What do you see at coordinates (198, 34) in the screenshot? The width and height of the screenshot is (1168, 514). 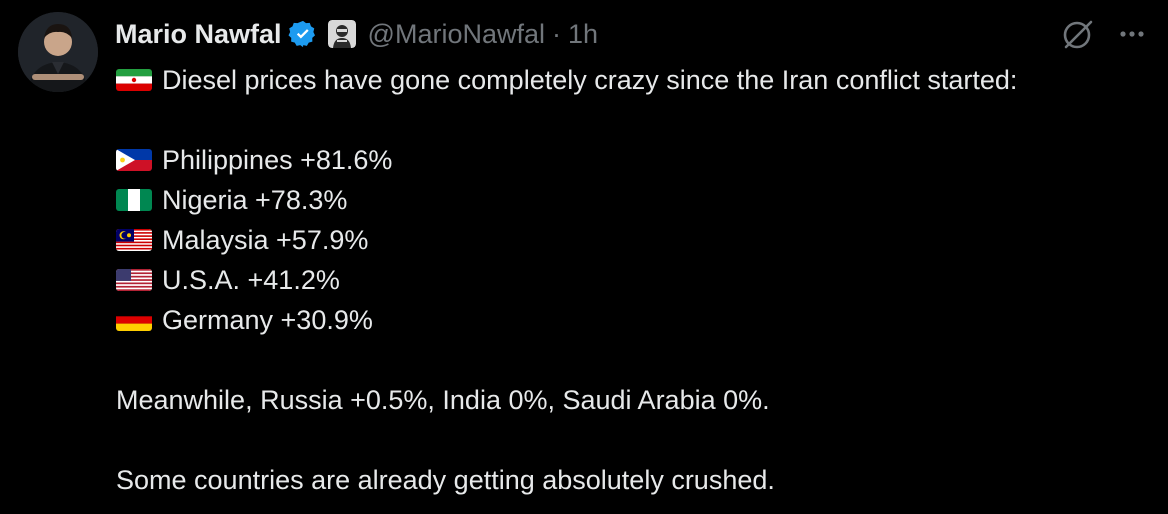 I see `author-name: Mario Nawfal` at bounding box center [198, 34].